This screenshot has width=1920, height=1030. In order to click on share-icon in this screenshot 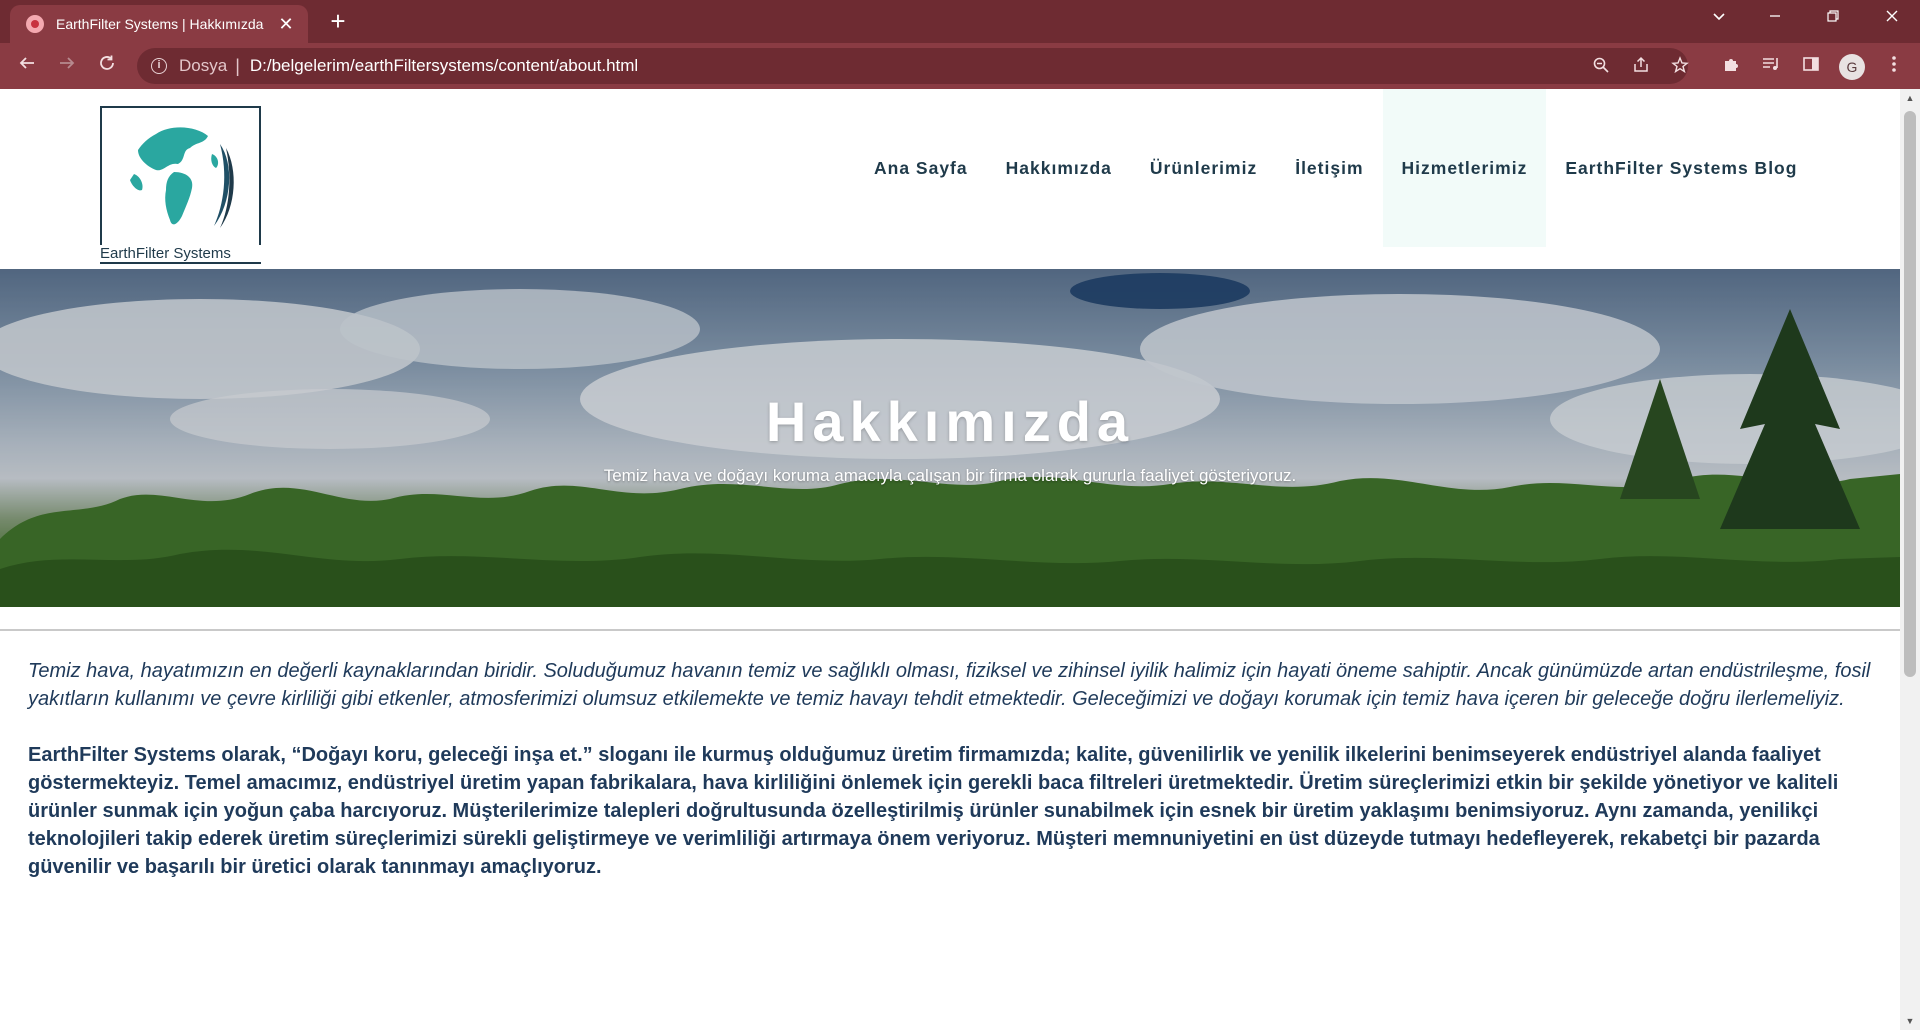, I will do `click(1641, 67)`.